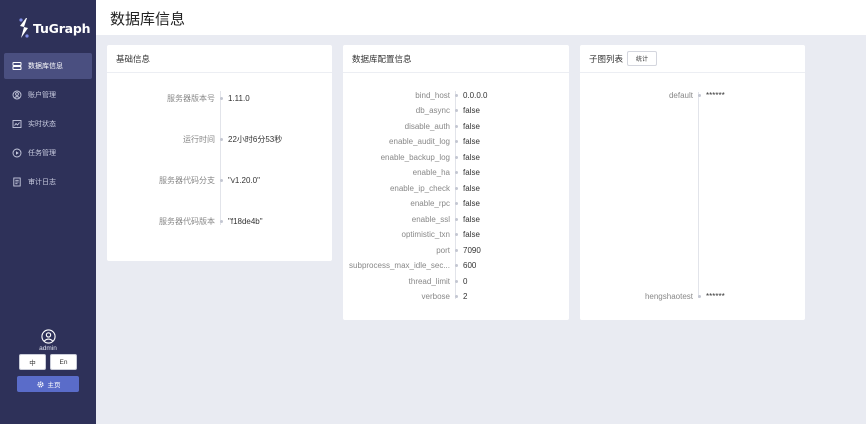 Image resolution: width=866 pixels, height=424 pixels. What do you see at coordinates (17, 124) in the screenshot?
I see `monitor-chart-icon` at bounding box center [17, 124].